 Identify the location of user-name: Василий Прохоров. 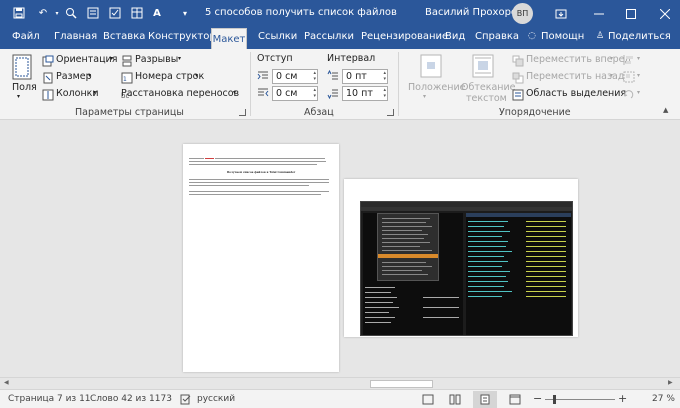
(474, 12).